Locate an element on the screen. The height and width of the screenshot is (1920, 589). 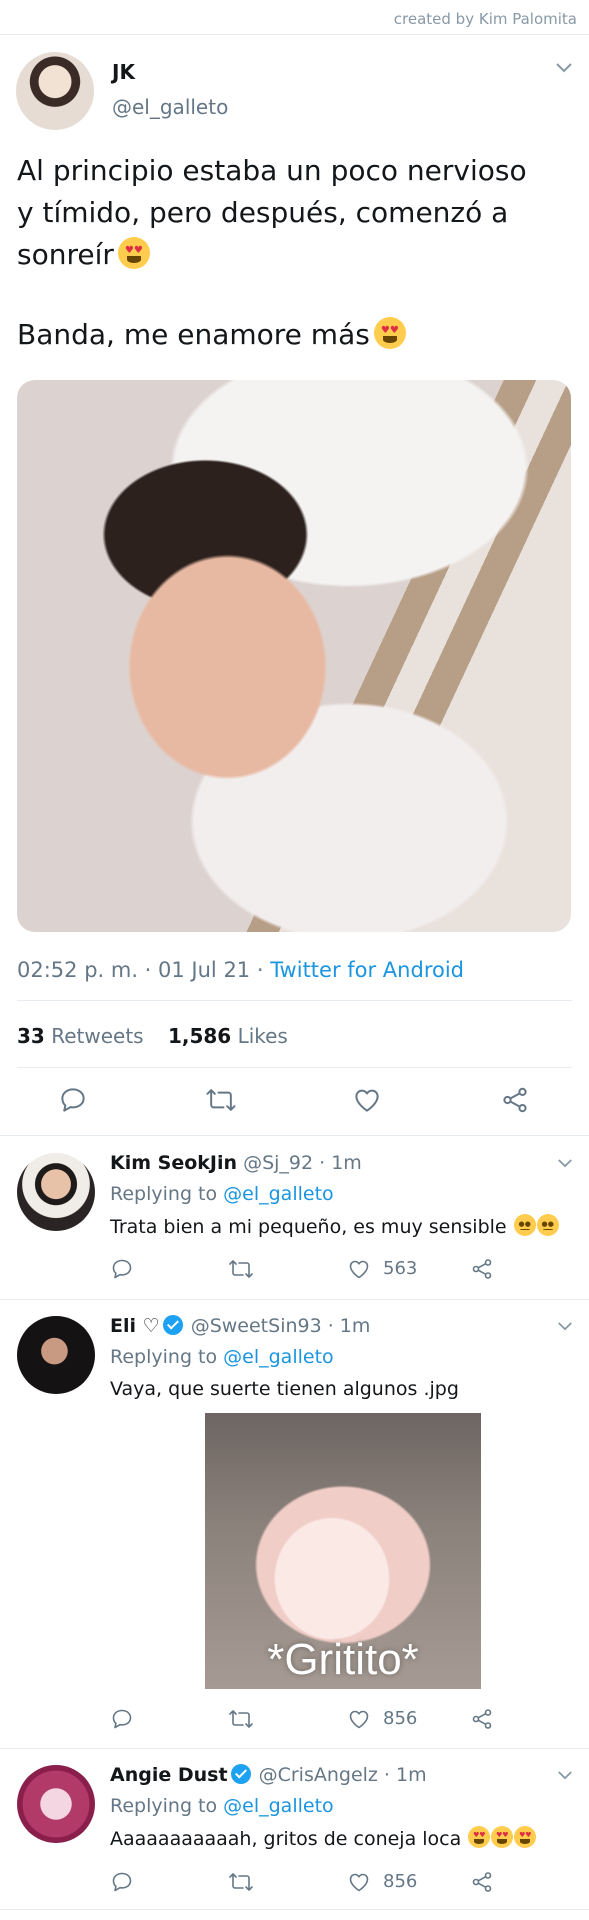
tweet-line-4-text: Banda, me enamore más is located at coordinates (193, 334).